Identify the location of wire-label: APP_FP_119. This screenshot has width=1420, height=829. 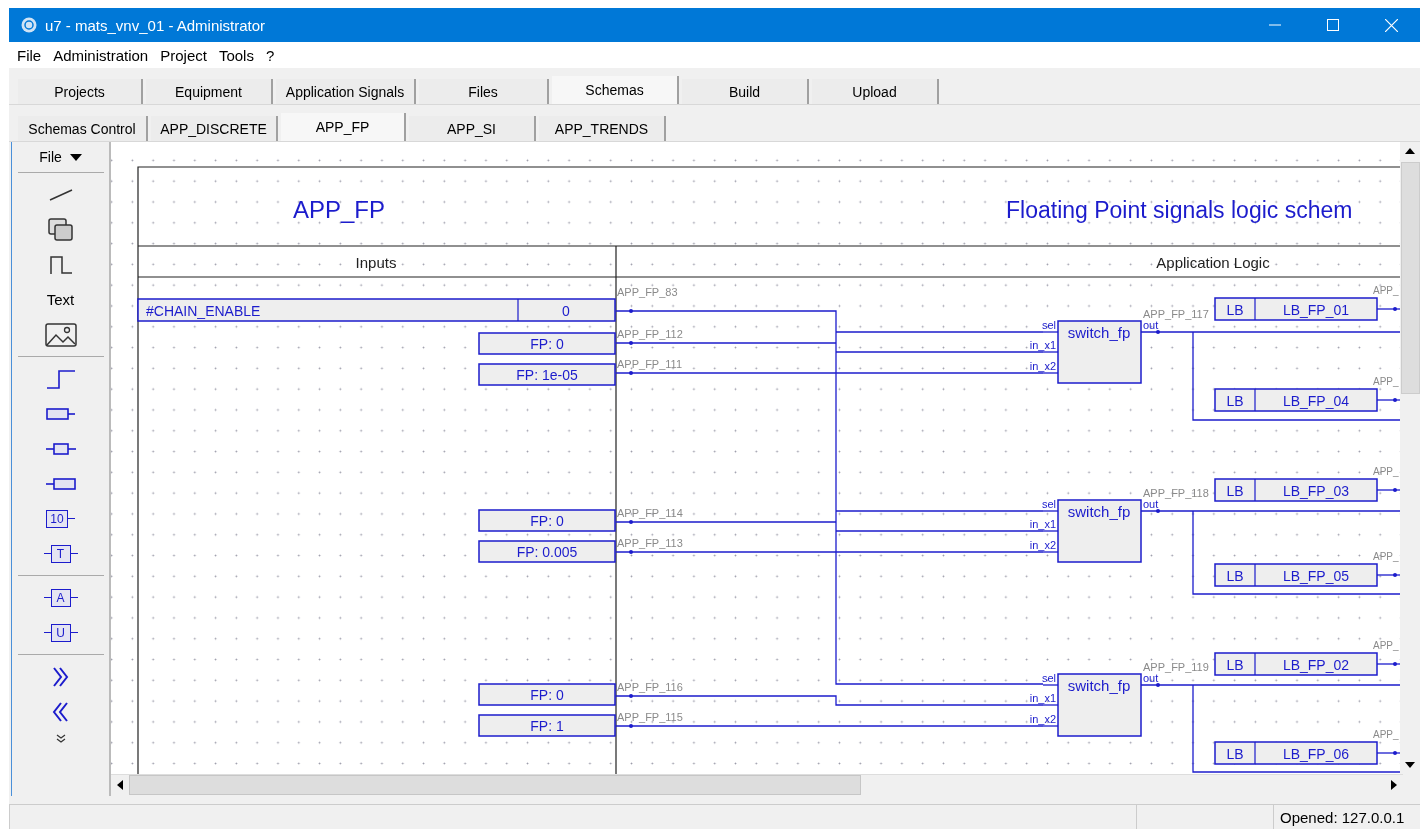
(1176, 667).